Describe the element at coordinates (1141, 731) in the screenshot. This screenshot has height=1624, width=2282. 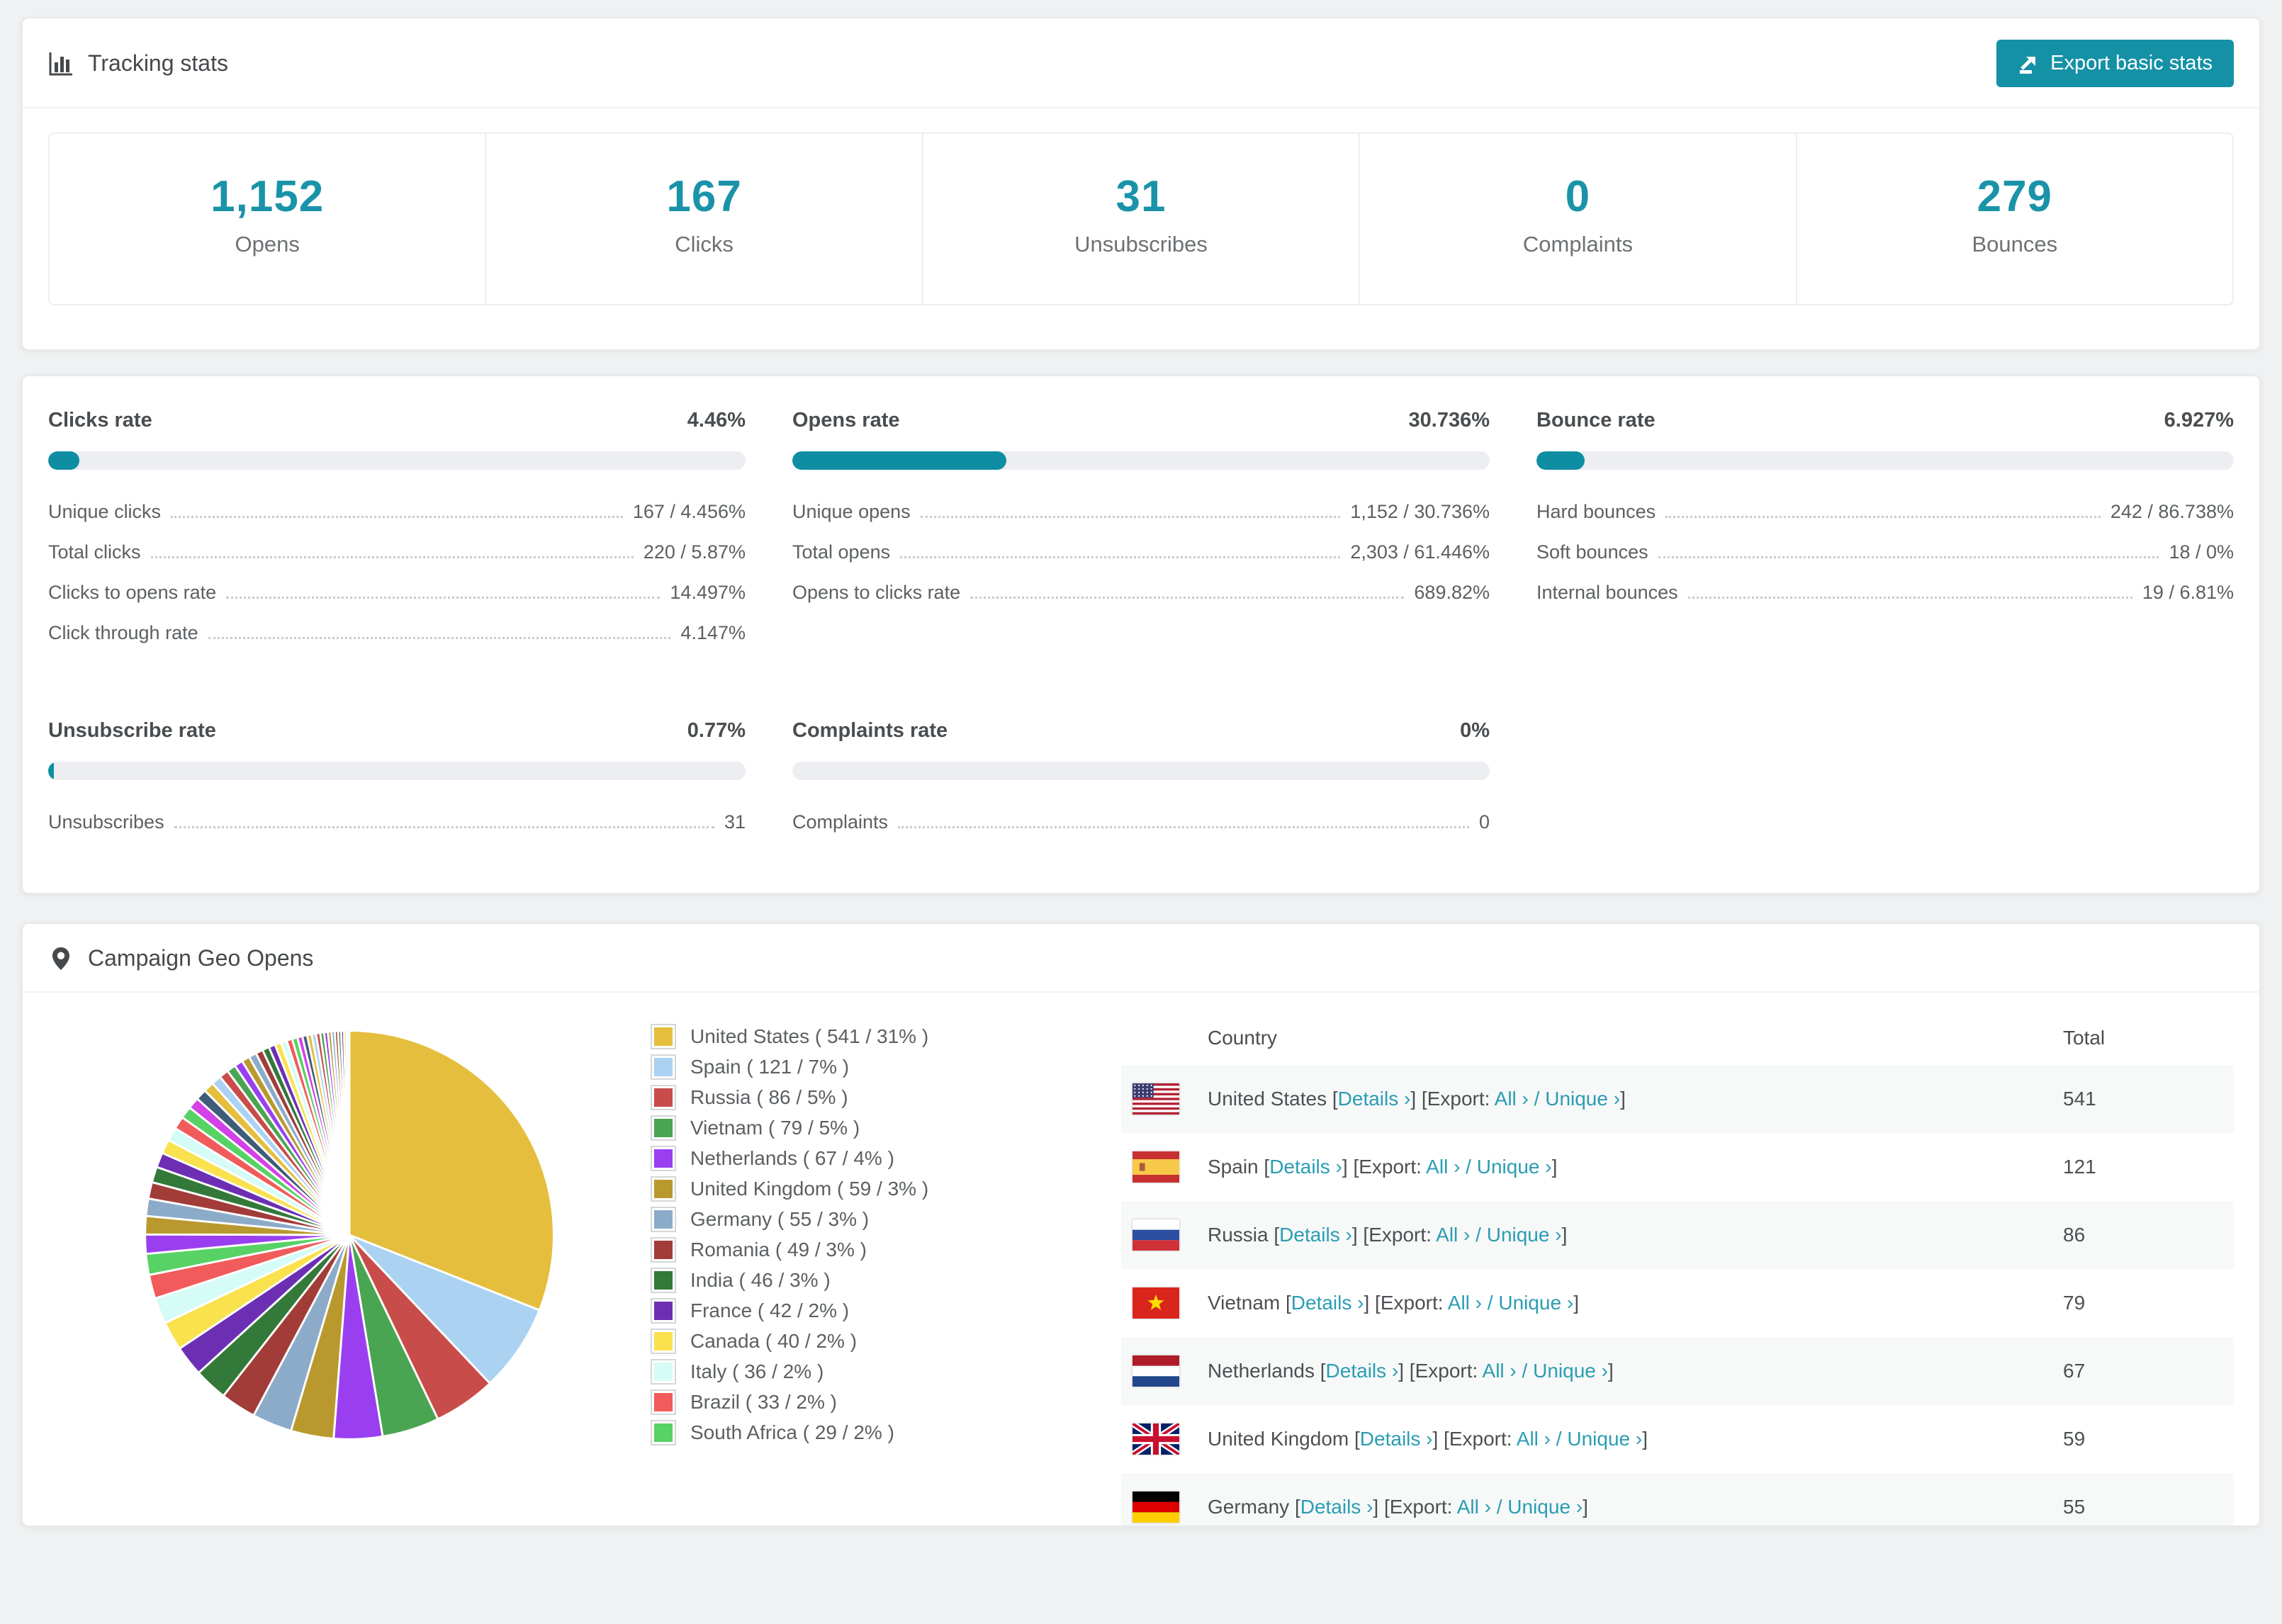
I see `rate-head: Complaints rate 0%` at that location.